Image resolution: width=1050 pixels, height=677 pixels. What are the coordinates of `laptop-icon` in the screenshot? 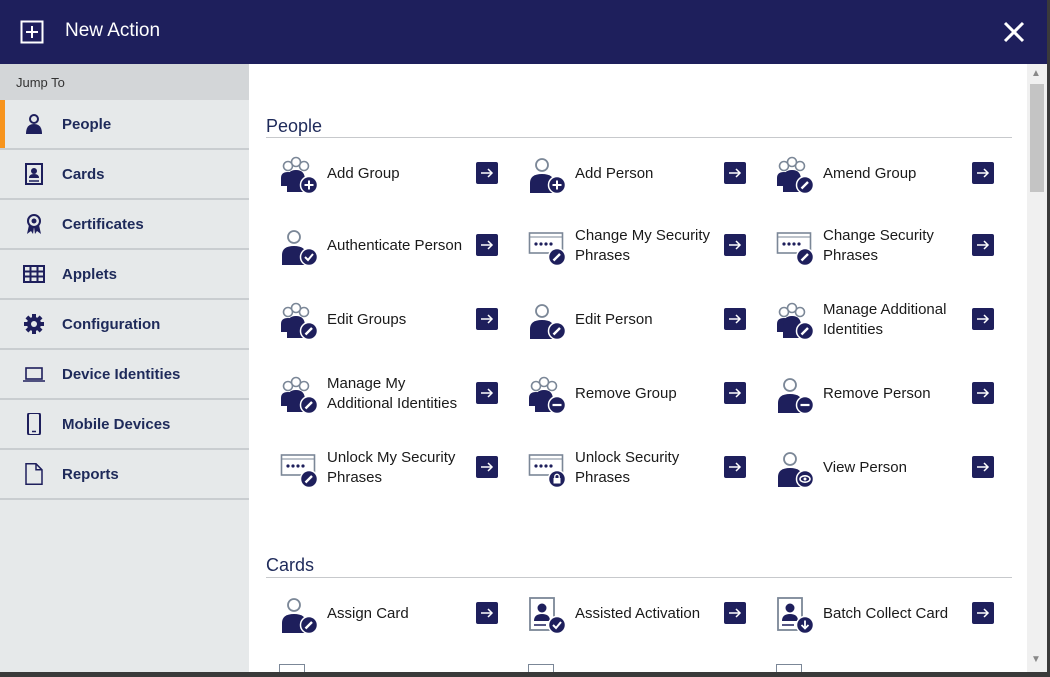 It's located at (34, 374).